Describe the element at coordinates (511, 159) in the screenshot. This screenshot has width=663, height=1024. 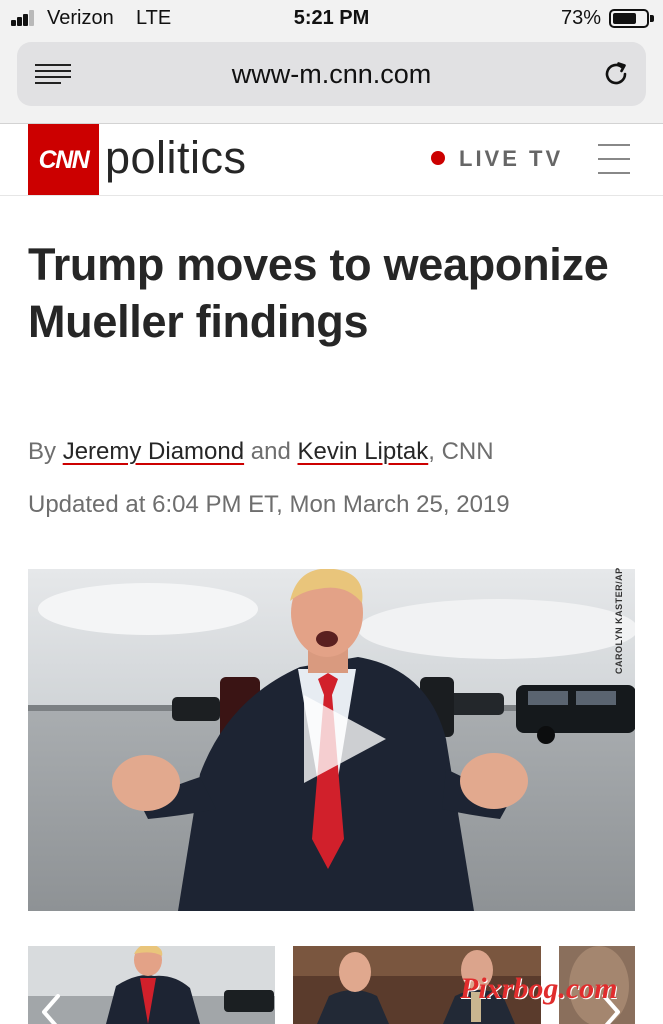
I see `live-tv-link: LIVE TV` at that location.